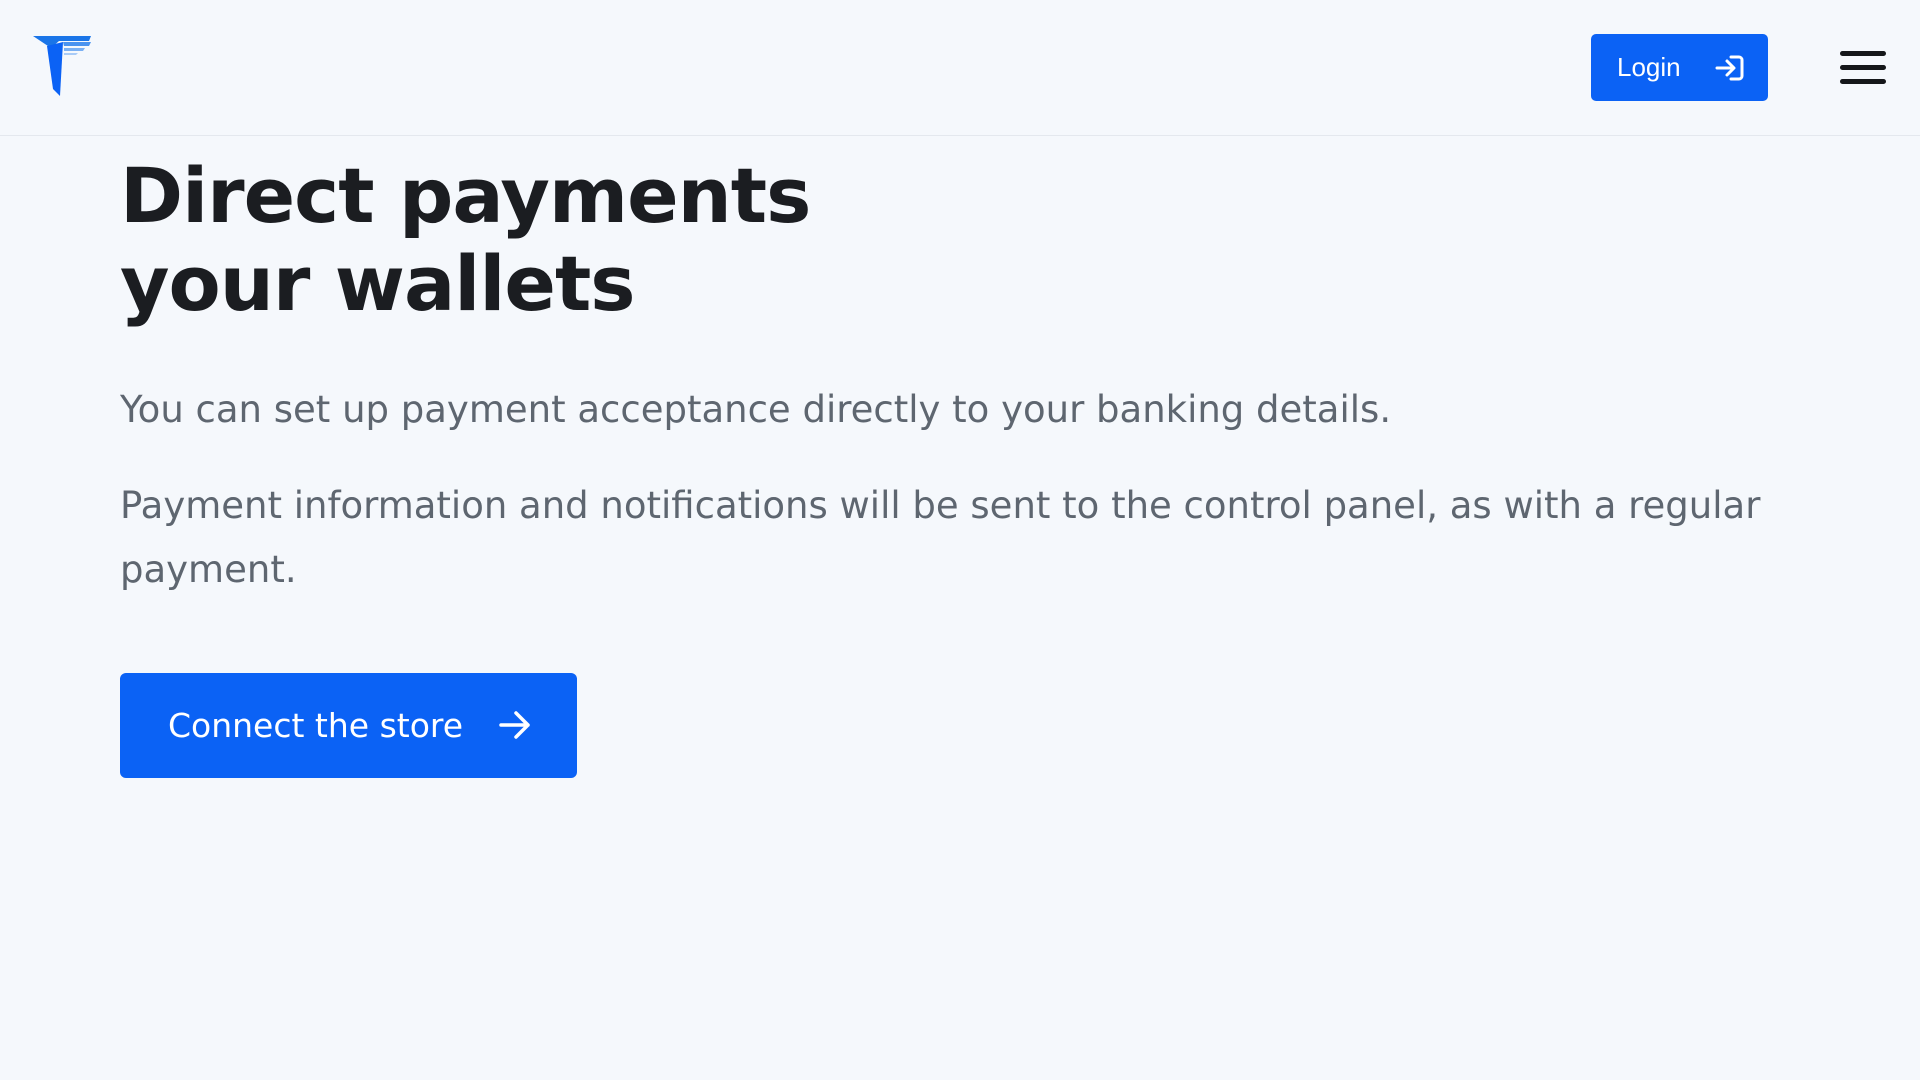  Describe the element at coordinates (960, 68) in the screenshot. I see `site-header: Login` at that location.